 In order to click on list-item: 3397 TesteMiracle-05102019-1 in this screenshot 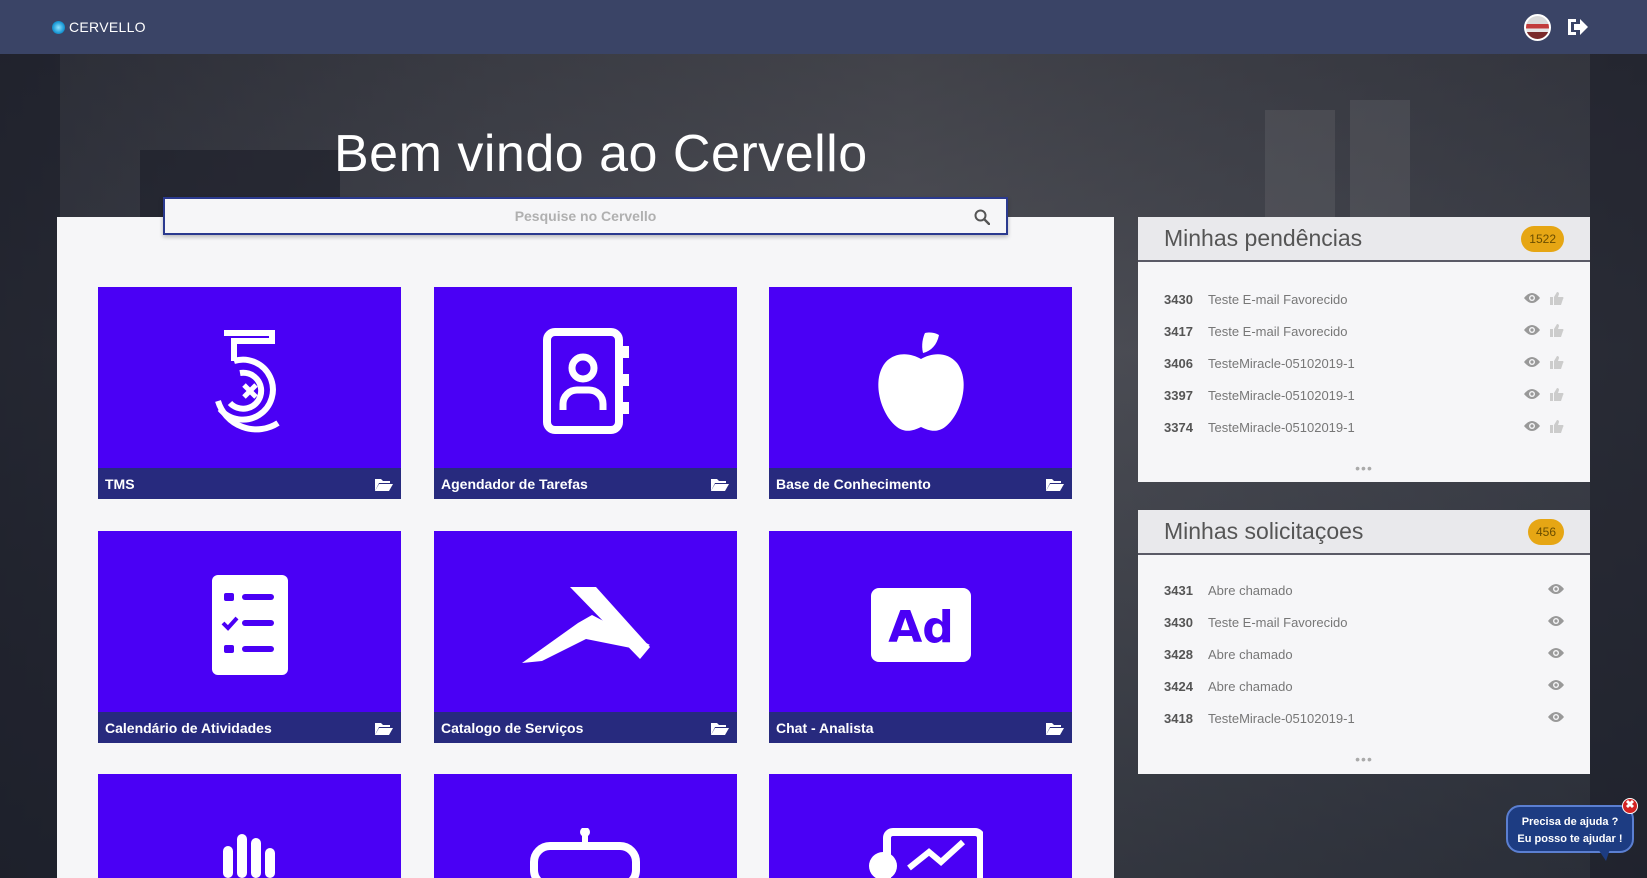, I will do `click(1364, 395)`.